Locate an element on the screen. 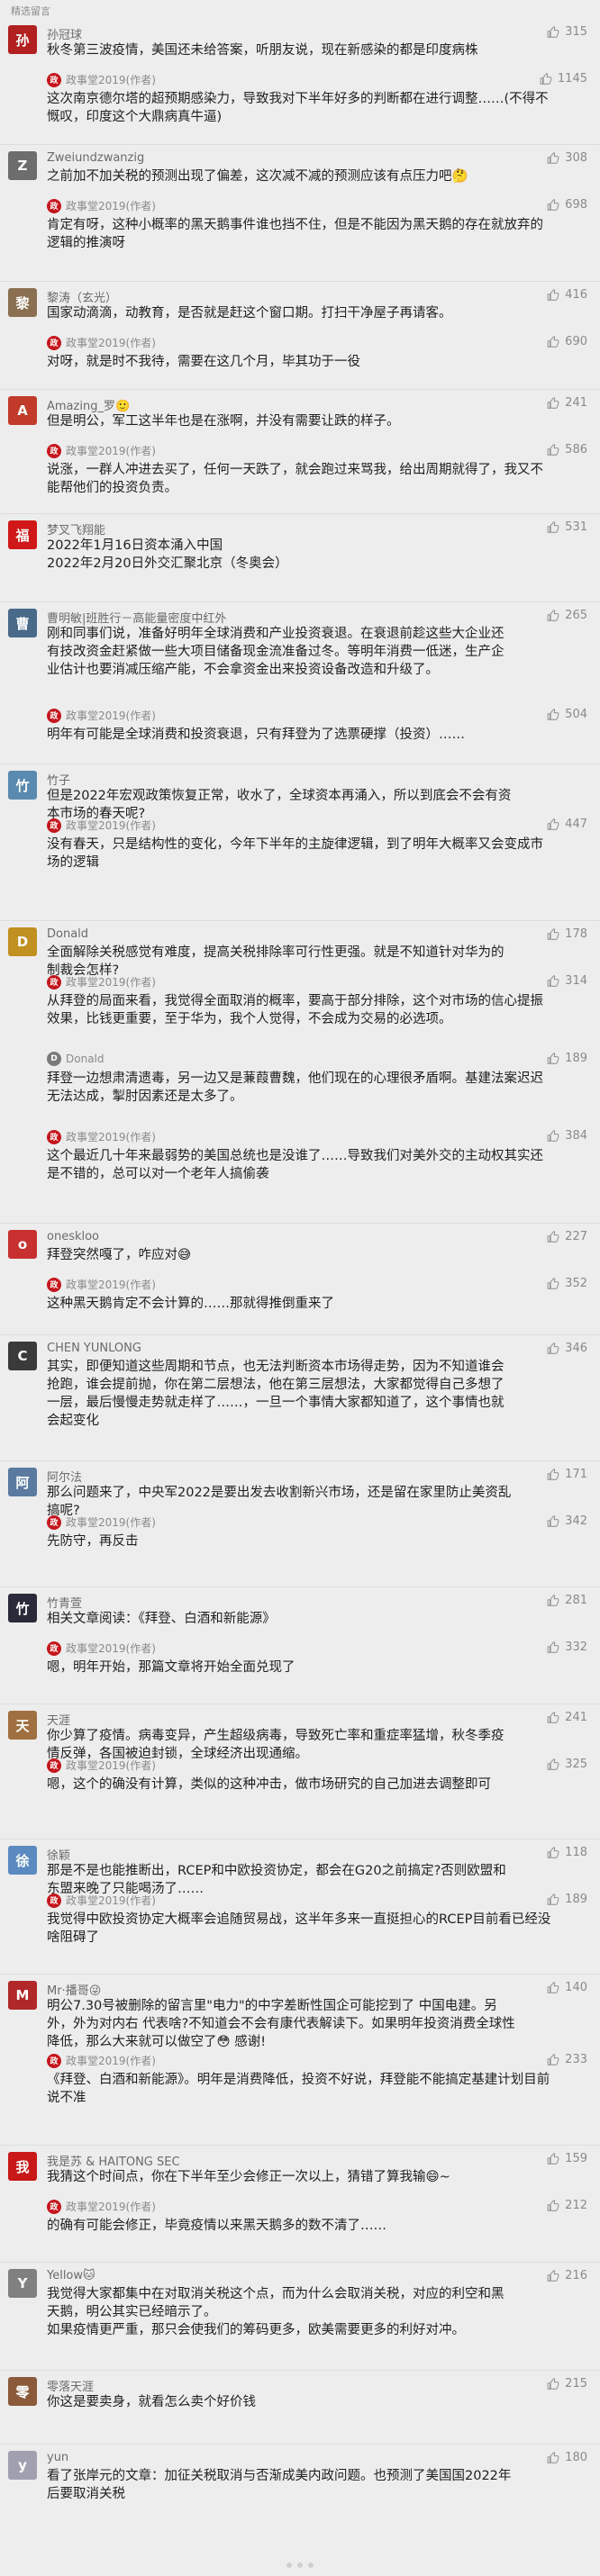  user-avatar: D is located at coordinates (22, 941).